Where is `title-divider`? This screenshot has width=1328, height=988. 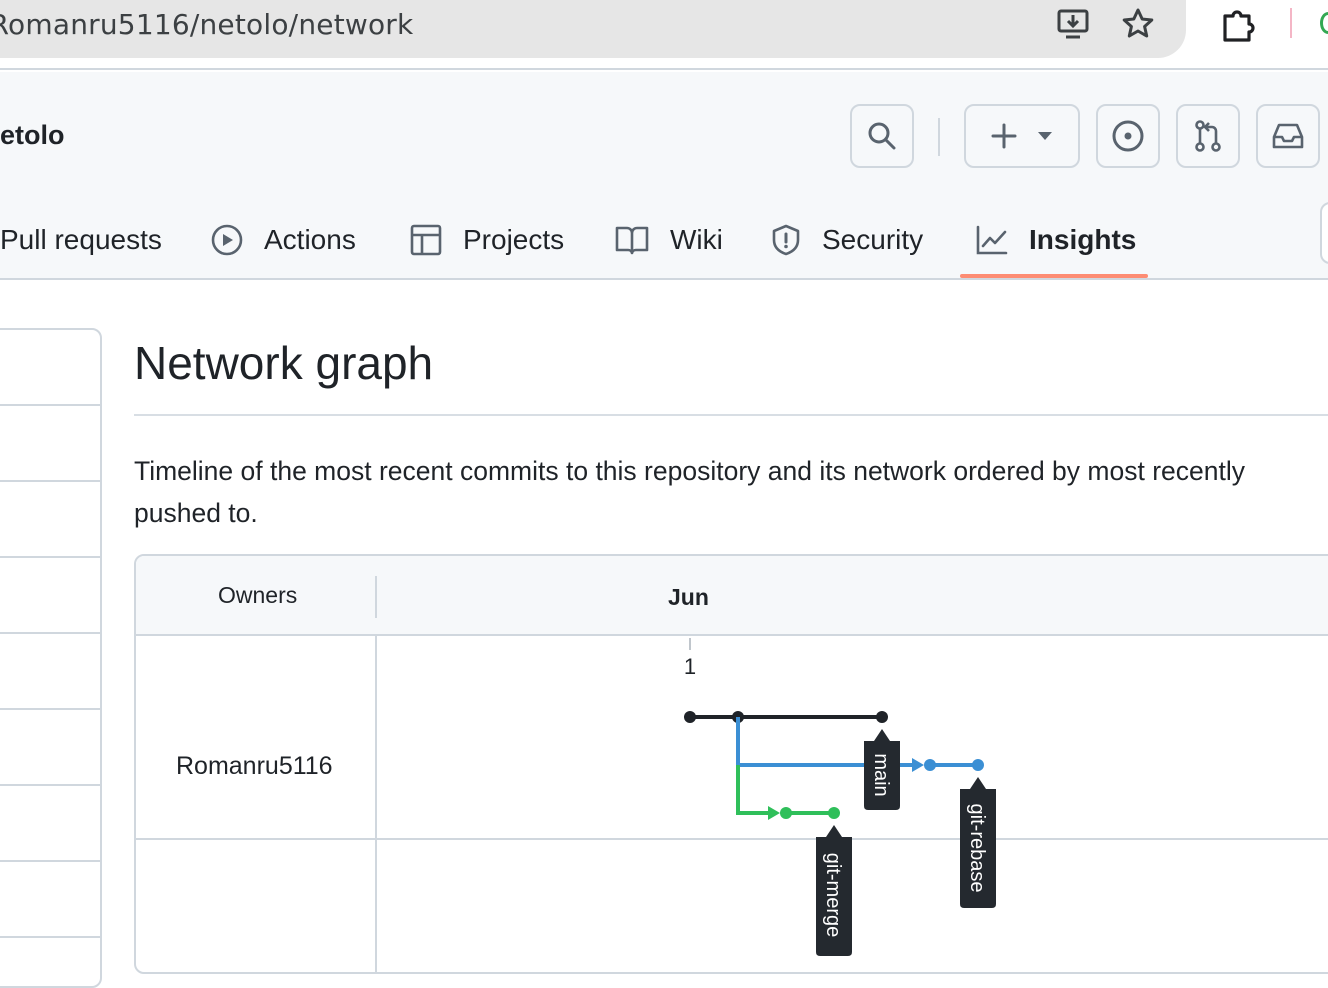 title-divider is located at coordinates (731, 415).